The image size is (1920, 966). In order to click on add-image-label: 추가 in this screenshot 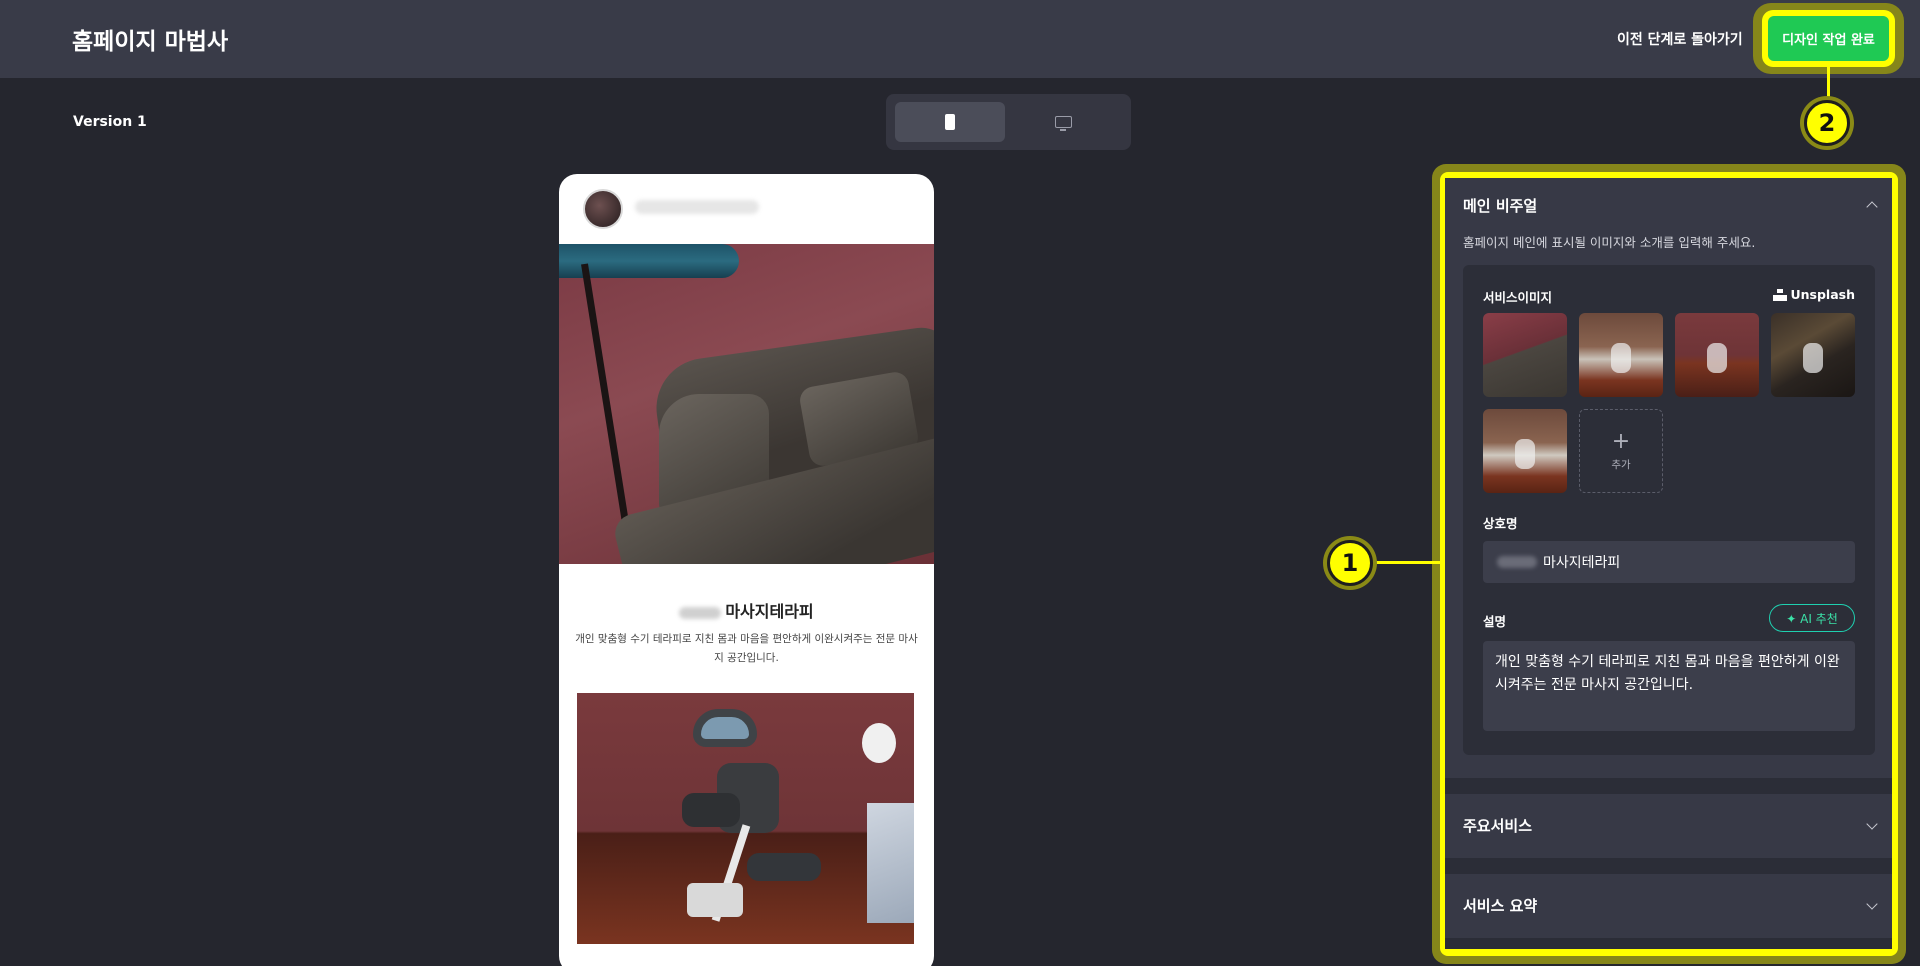, I will do `click(1621, 464)`.